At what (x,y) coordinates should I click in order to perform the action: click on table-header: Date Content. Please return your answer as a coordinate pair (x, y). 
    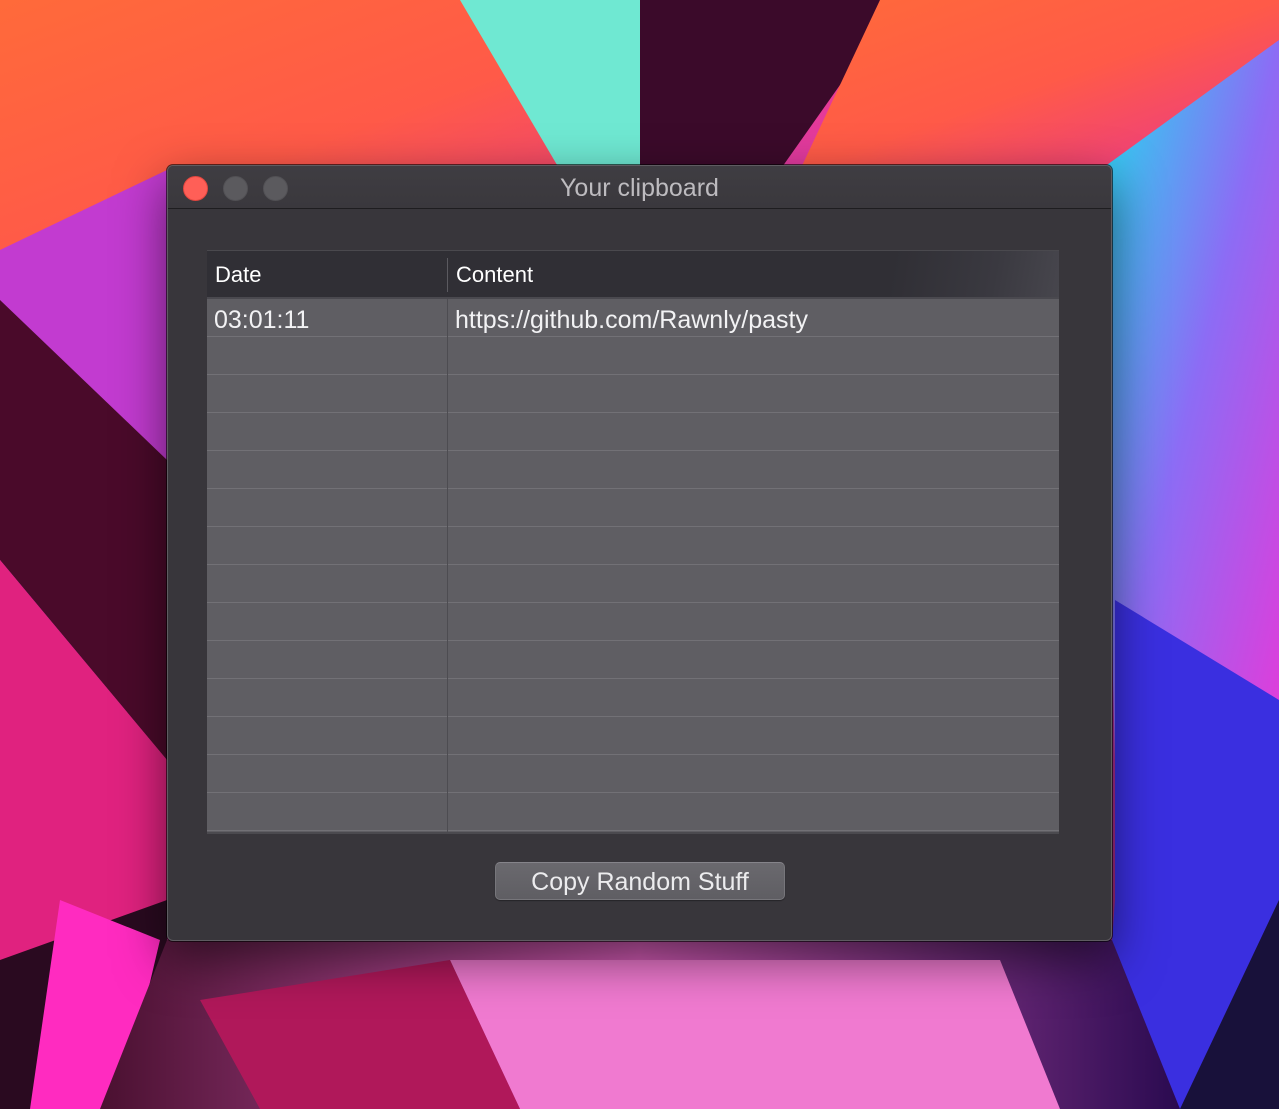
    Looking at the image, I should click on (633, 274).